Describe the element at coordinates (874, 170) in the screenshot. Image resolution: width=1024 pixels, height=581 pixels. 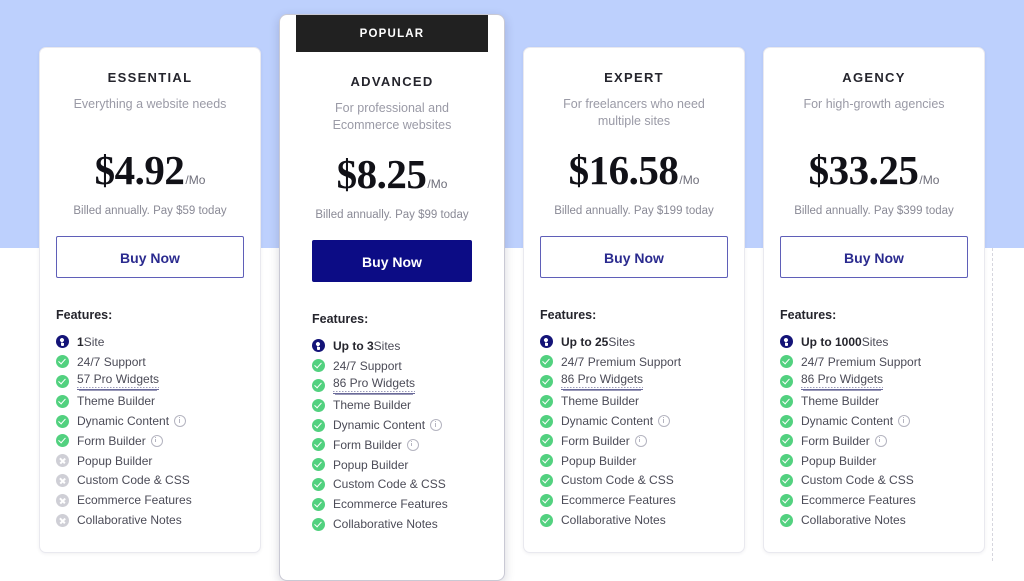
I see `price-row: $33.25/Mo` at that location.